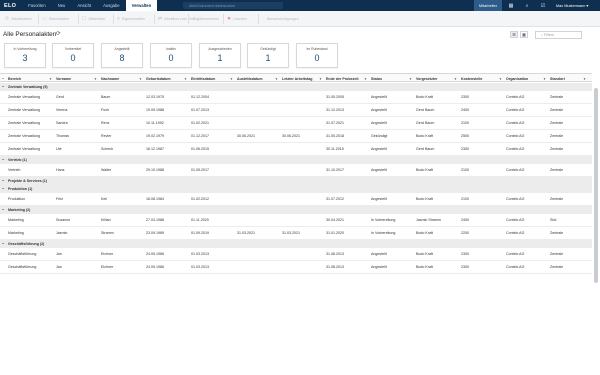 The height and width of the screenshot is (375, 600). Describe the element at coordinates (527, 78) in the screenshot. I see `column-header: Organisation ▼` at that location.